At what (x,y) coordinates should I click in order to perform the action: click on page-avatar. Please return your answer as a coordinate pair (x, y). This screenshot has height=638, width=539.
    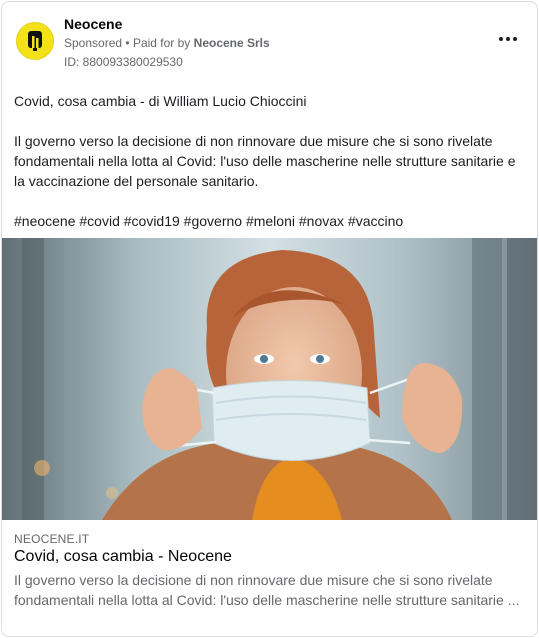
    Looking at the image, I should click on (35, 41).